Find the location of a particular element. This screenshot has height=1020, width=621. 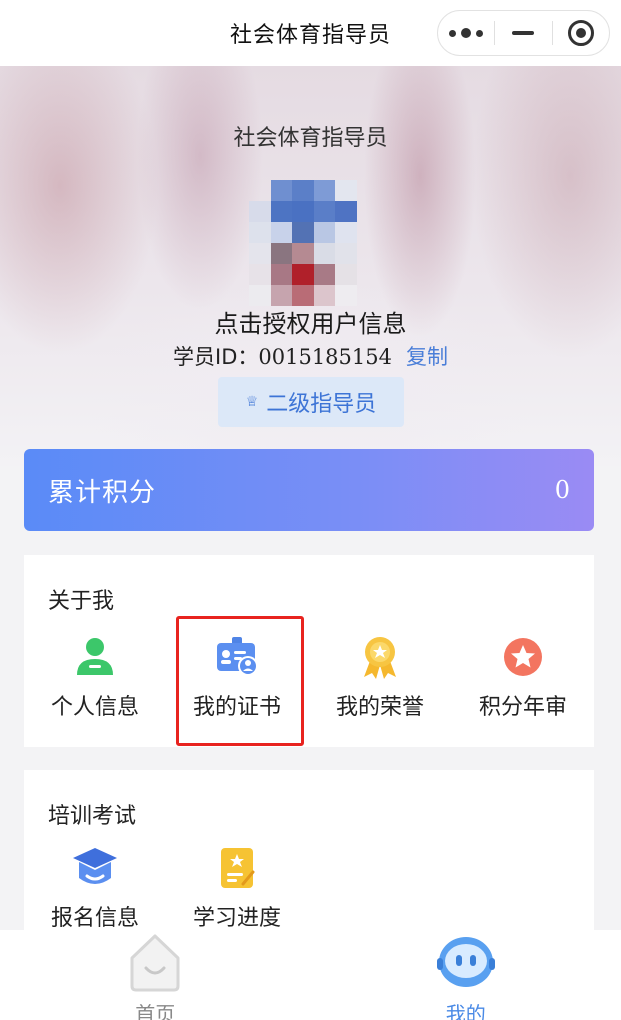

level-badge: ♕ 二级指导员 is located at coordinates (311, 402).